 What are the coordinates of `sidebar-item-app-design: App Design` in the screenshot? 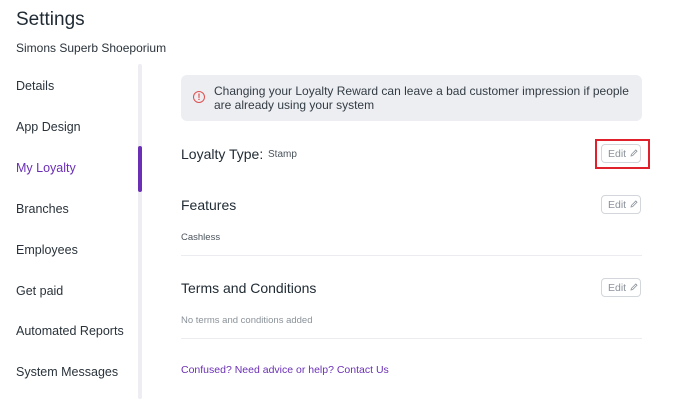 It's located at (48, 127).